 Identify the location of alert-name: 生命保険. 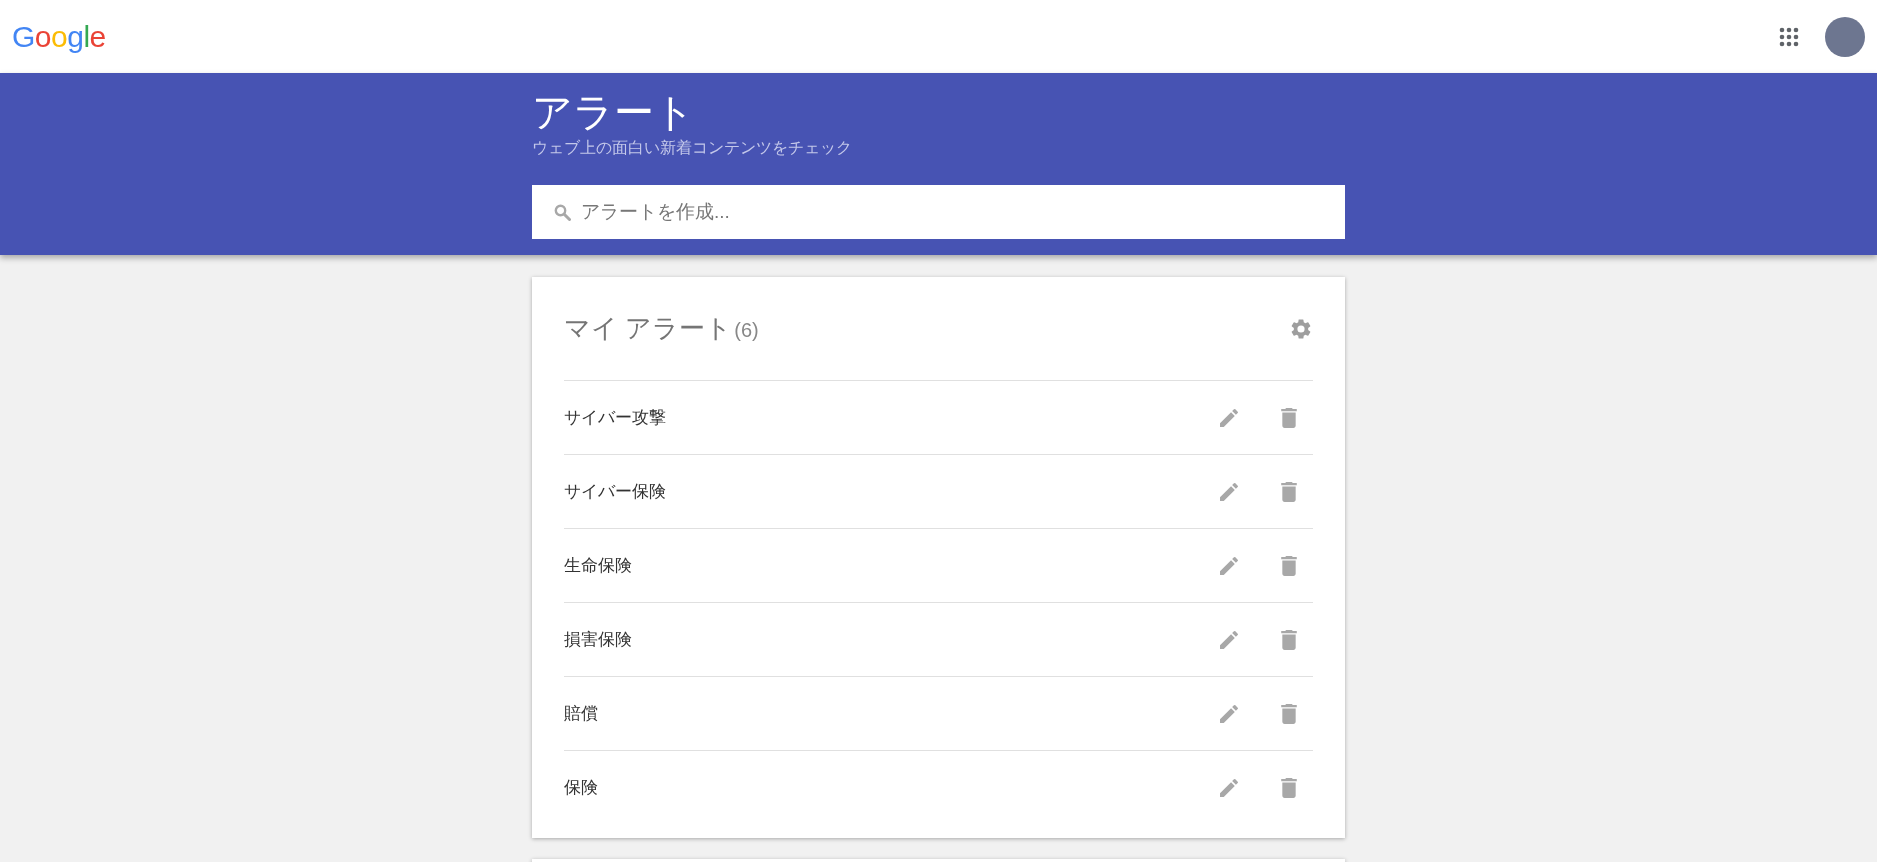
(890, 565).